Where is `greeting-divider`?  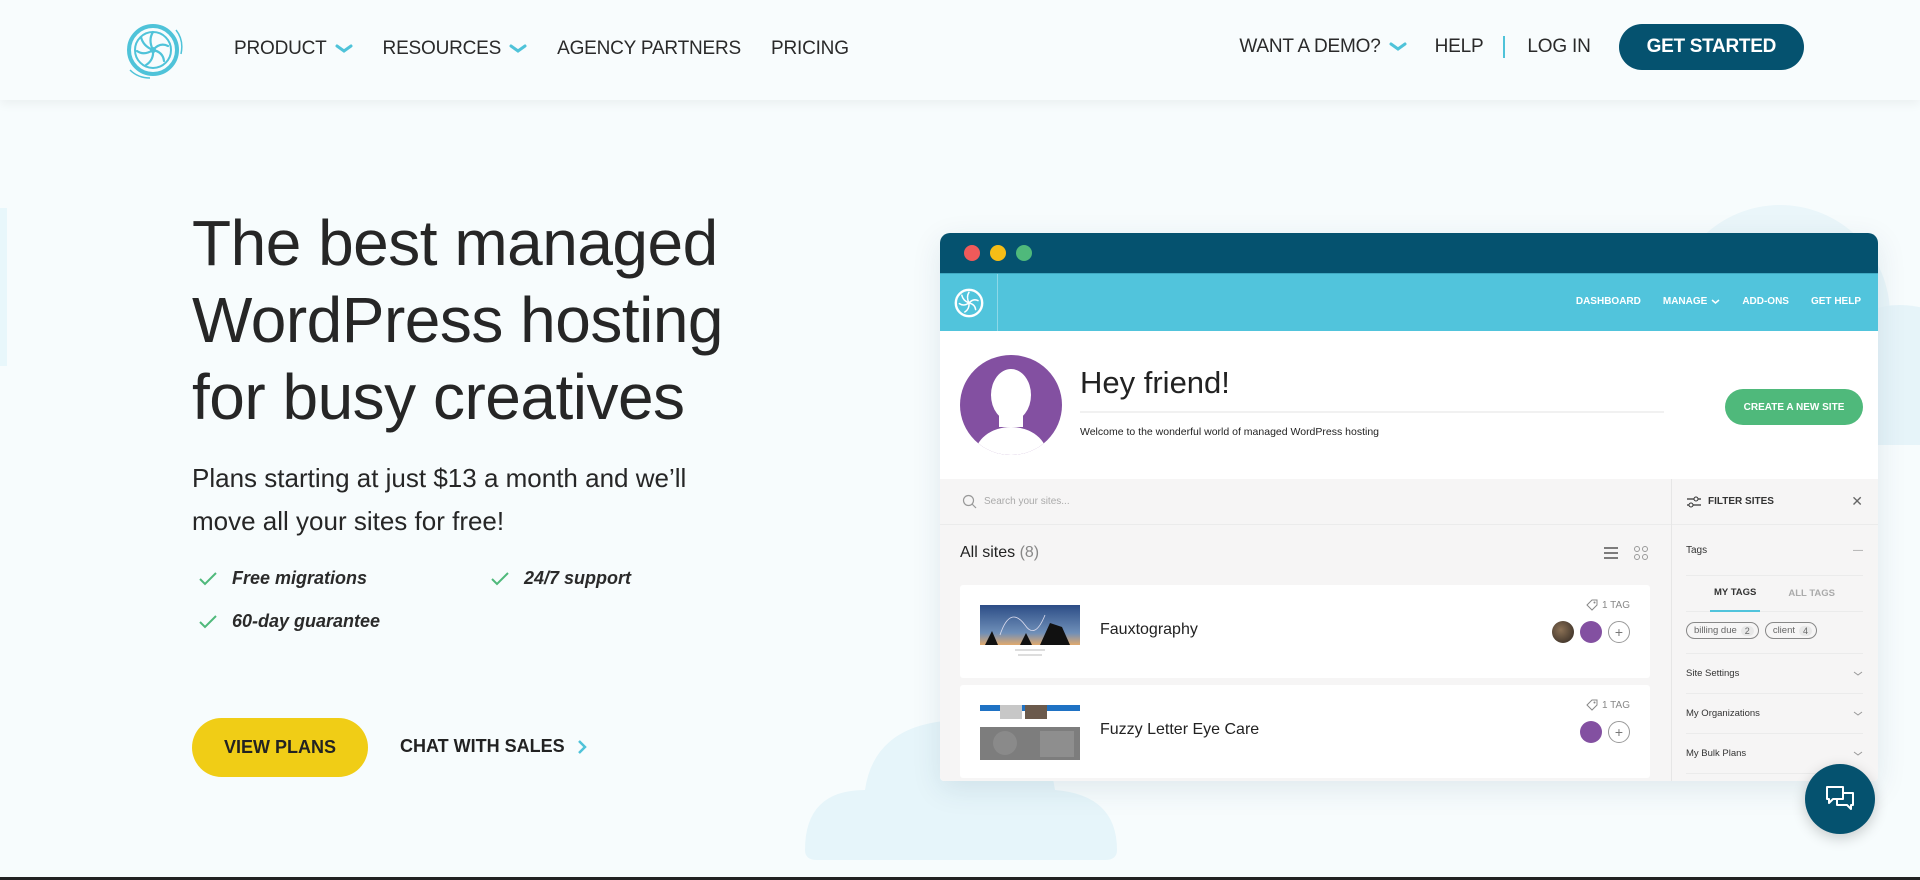 greeting-divider is located at coordinates (1372, 412).